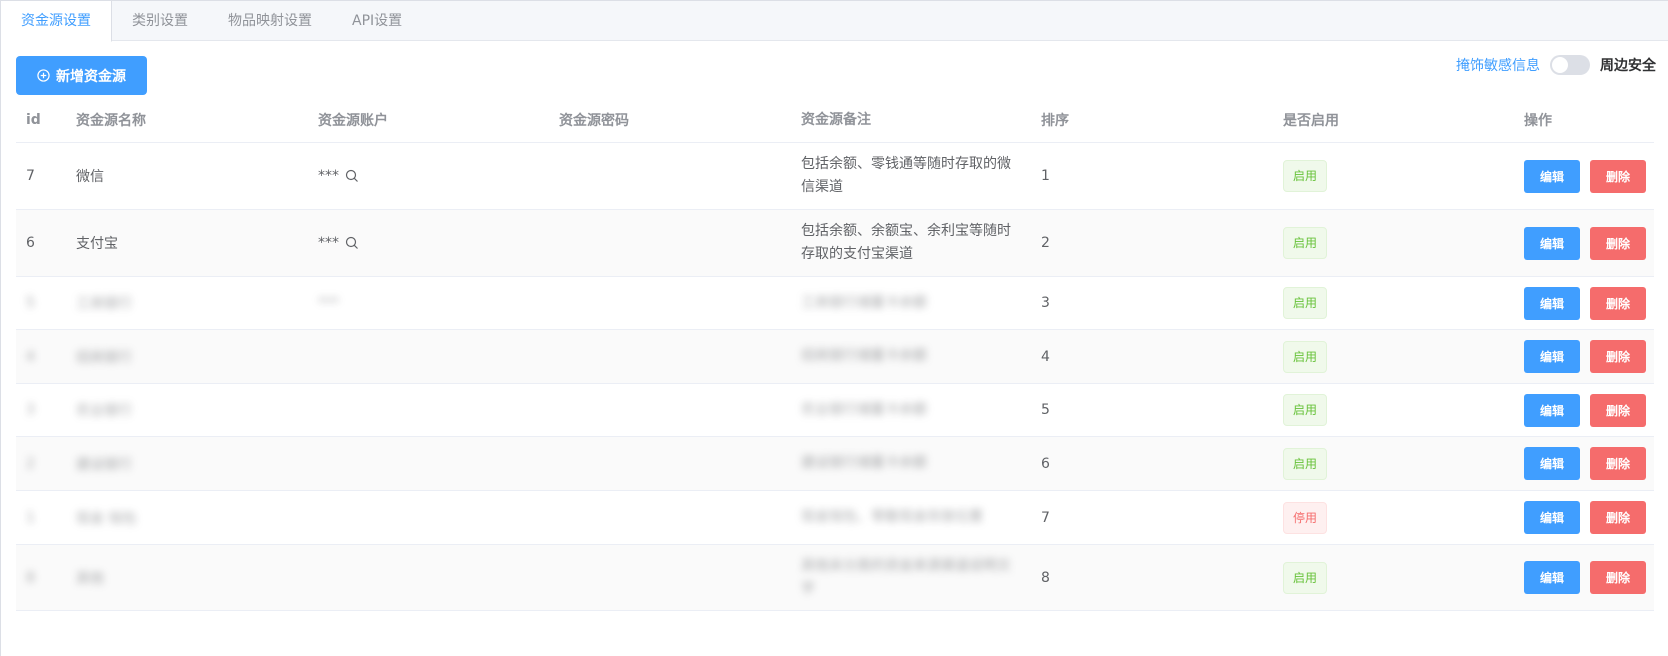 This screenshot has width=1668, height=656. What do you see at coordinates (30, 356) in the screenshot?
I see `cell-id: 4` at bounding box center [30, 356].